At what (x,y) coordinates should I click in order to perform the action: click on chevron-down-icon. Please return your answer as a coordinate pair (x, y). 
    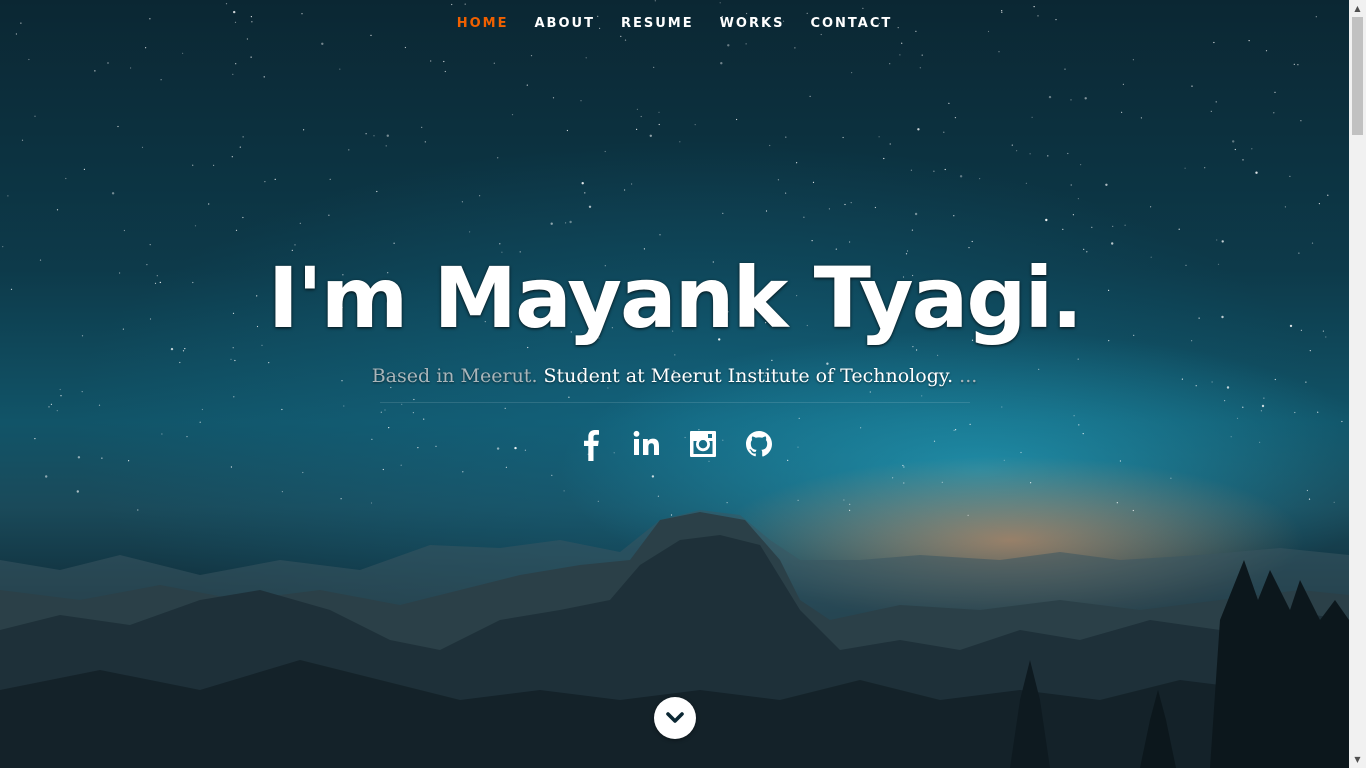
    Looking at the image, I should click on (675, 717).